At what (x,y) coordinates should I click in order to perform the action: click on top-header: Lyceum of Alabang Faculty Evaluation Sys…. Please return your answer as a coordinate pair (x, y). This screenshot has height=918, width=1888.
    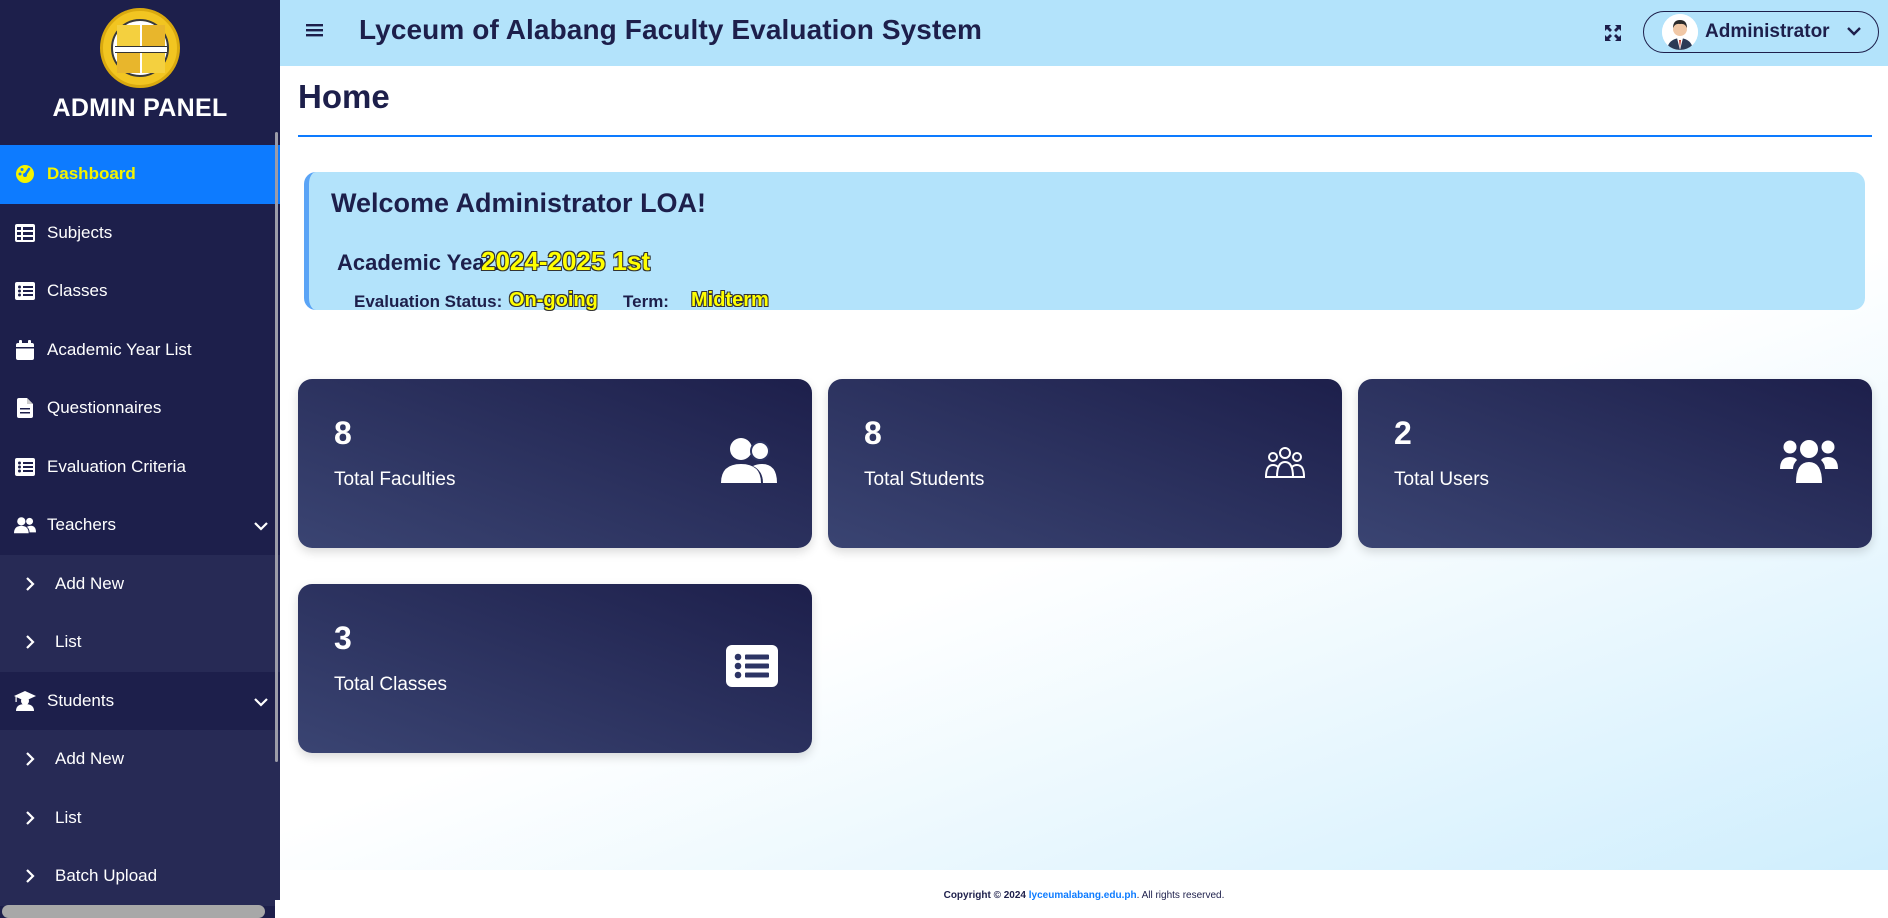
    Looking at the image, I should click on (1084, 33).